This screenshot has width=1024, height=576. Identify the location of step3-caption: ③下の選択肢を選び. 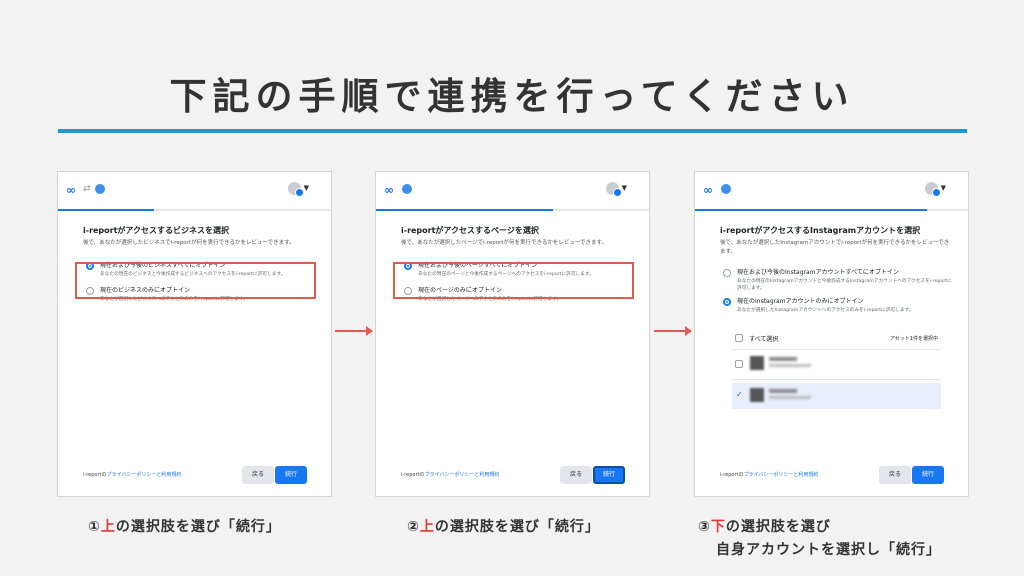
(764, 527).